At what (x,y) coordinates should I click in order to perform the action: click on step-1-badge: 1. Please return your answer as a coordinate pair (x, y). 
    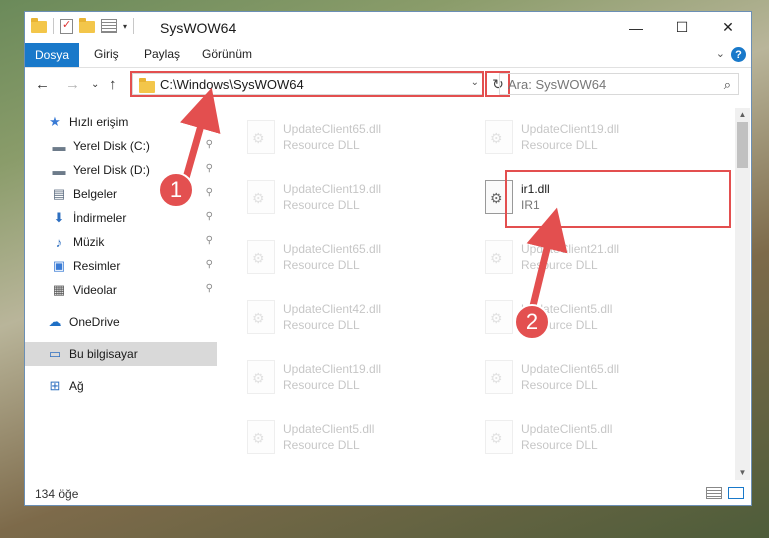
    Looking at the image, I should click on (176, 190).